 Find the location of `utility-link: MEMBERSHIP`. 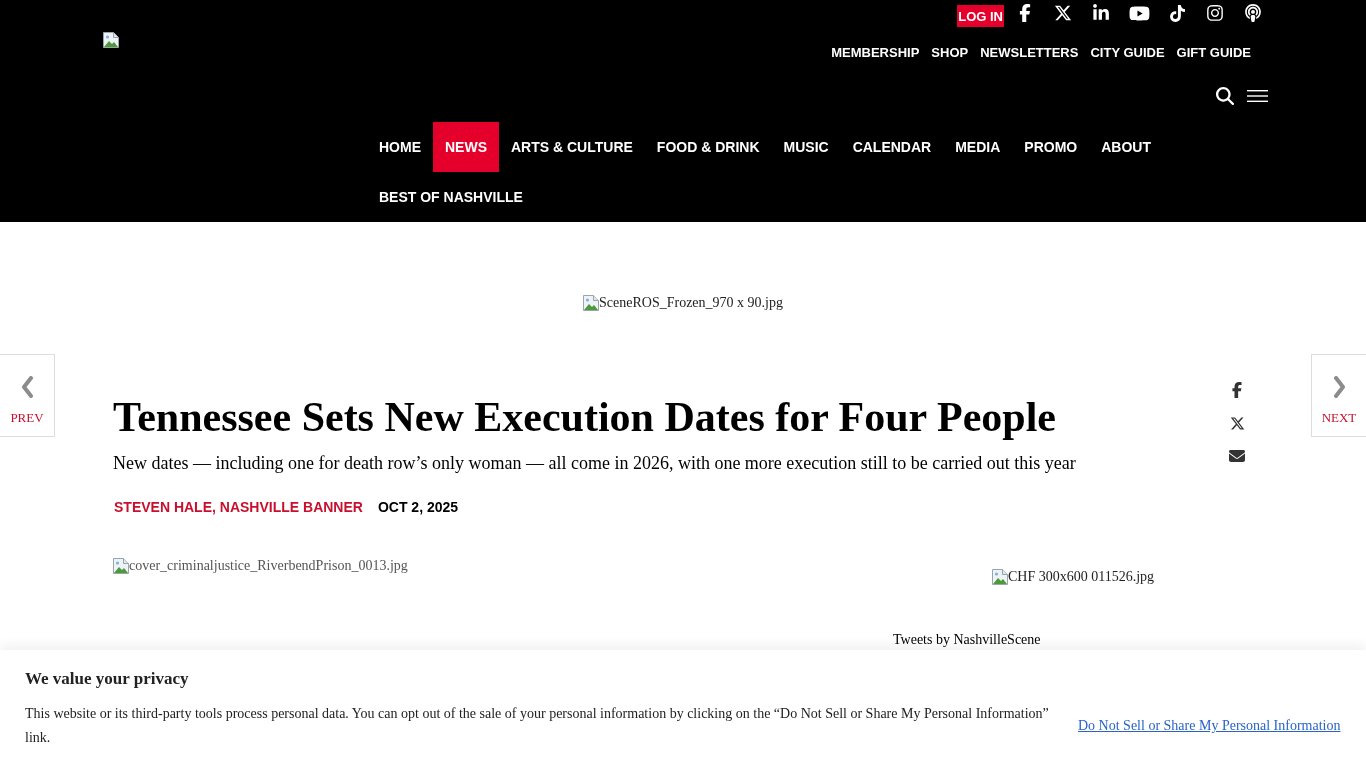

utility-link: MEMBERSHIP is located at coordinates (875, 53).